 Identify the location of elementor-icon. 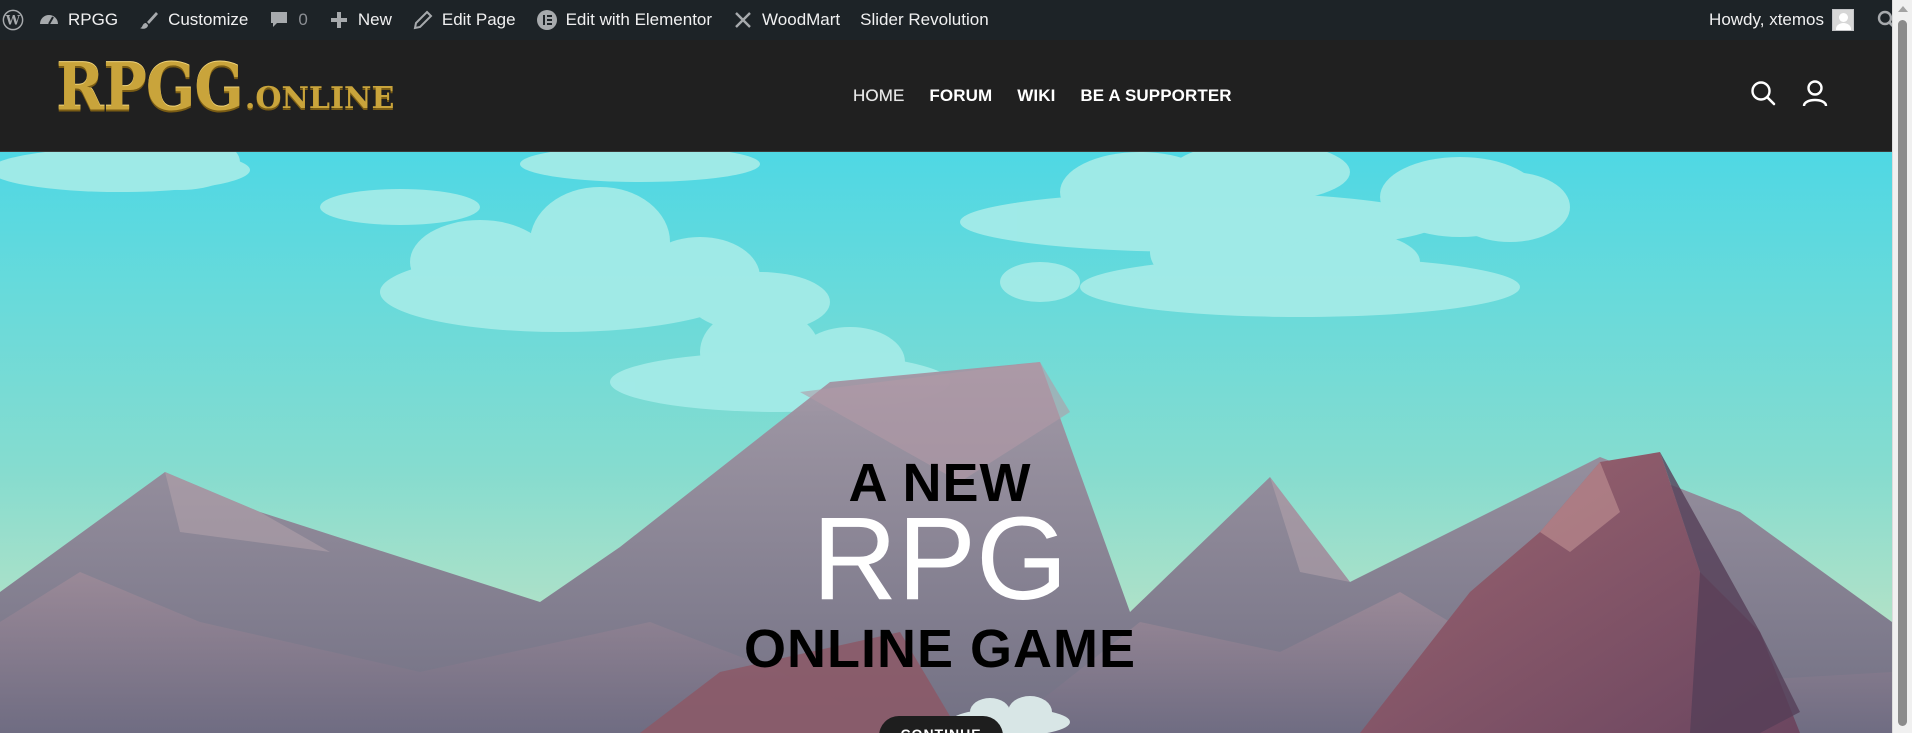
(547, 20).